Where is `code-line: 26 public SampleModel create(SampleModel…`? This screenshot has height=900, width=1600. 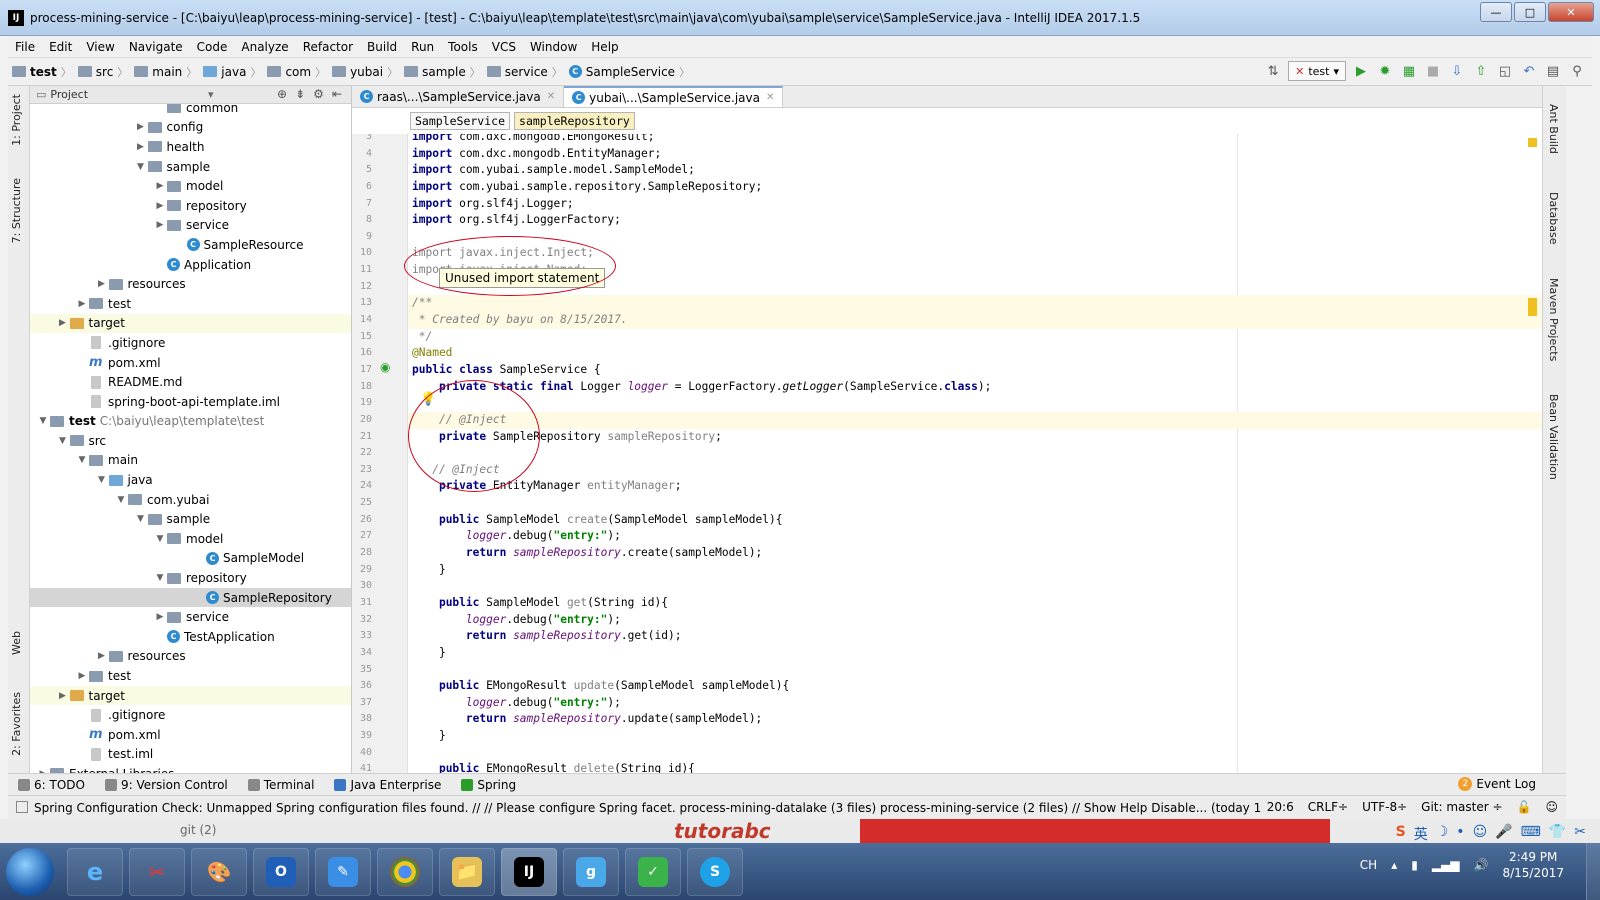
code-line: 26 public SampleModel create(SampleModel… is located at coordinates (951, 520).